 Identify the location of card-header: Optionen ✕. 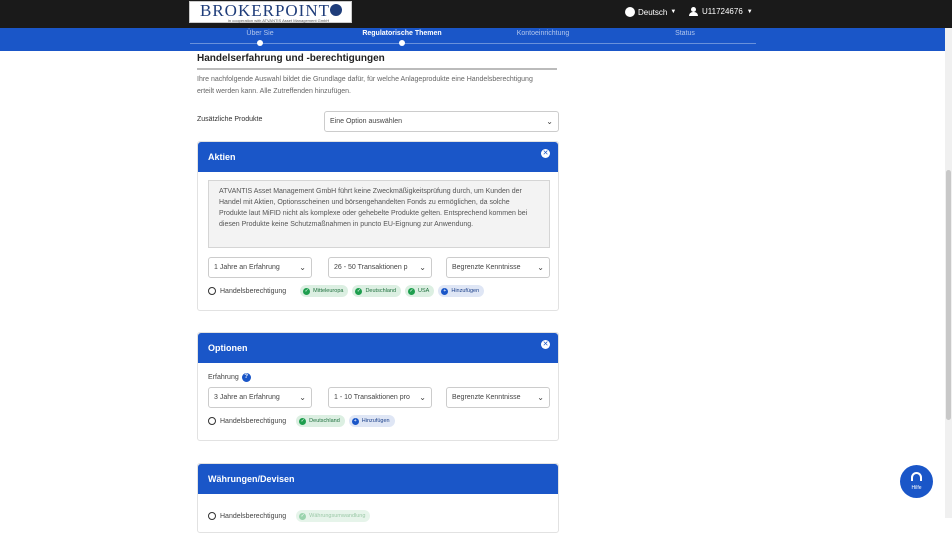
(378, 348).